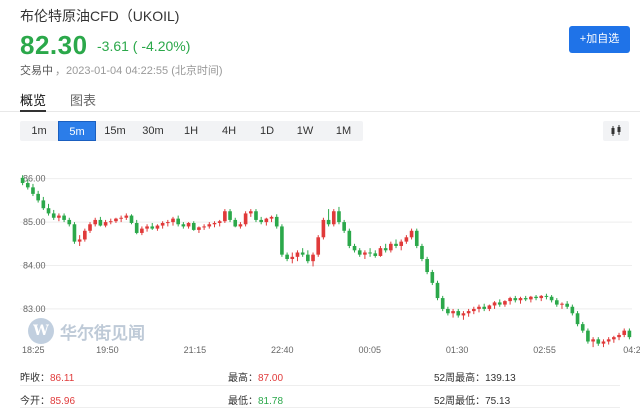 The image size is (640, 418). What do you see at coordinates (107, 350) in the screenshot?
I see `x-tick-label: 19:50` at bounding box center [107, 350].